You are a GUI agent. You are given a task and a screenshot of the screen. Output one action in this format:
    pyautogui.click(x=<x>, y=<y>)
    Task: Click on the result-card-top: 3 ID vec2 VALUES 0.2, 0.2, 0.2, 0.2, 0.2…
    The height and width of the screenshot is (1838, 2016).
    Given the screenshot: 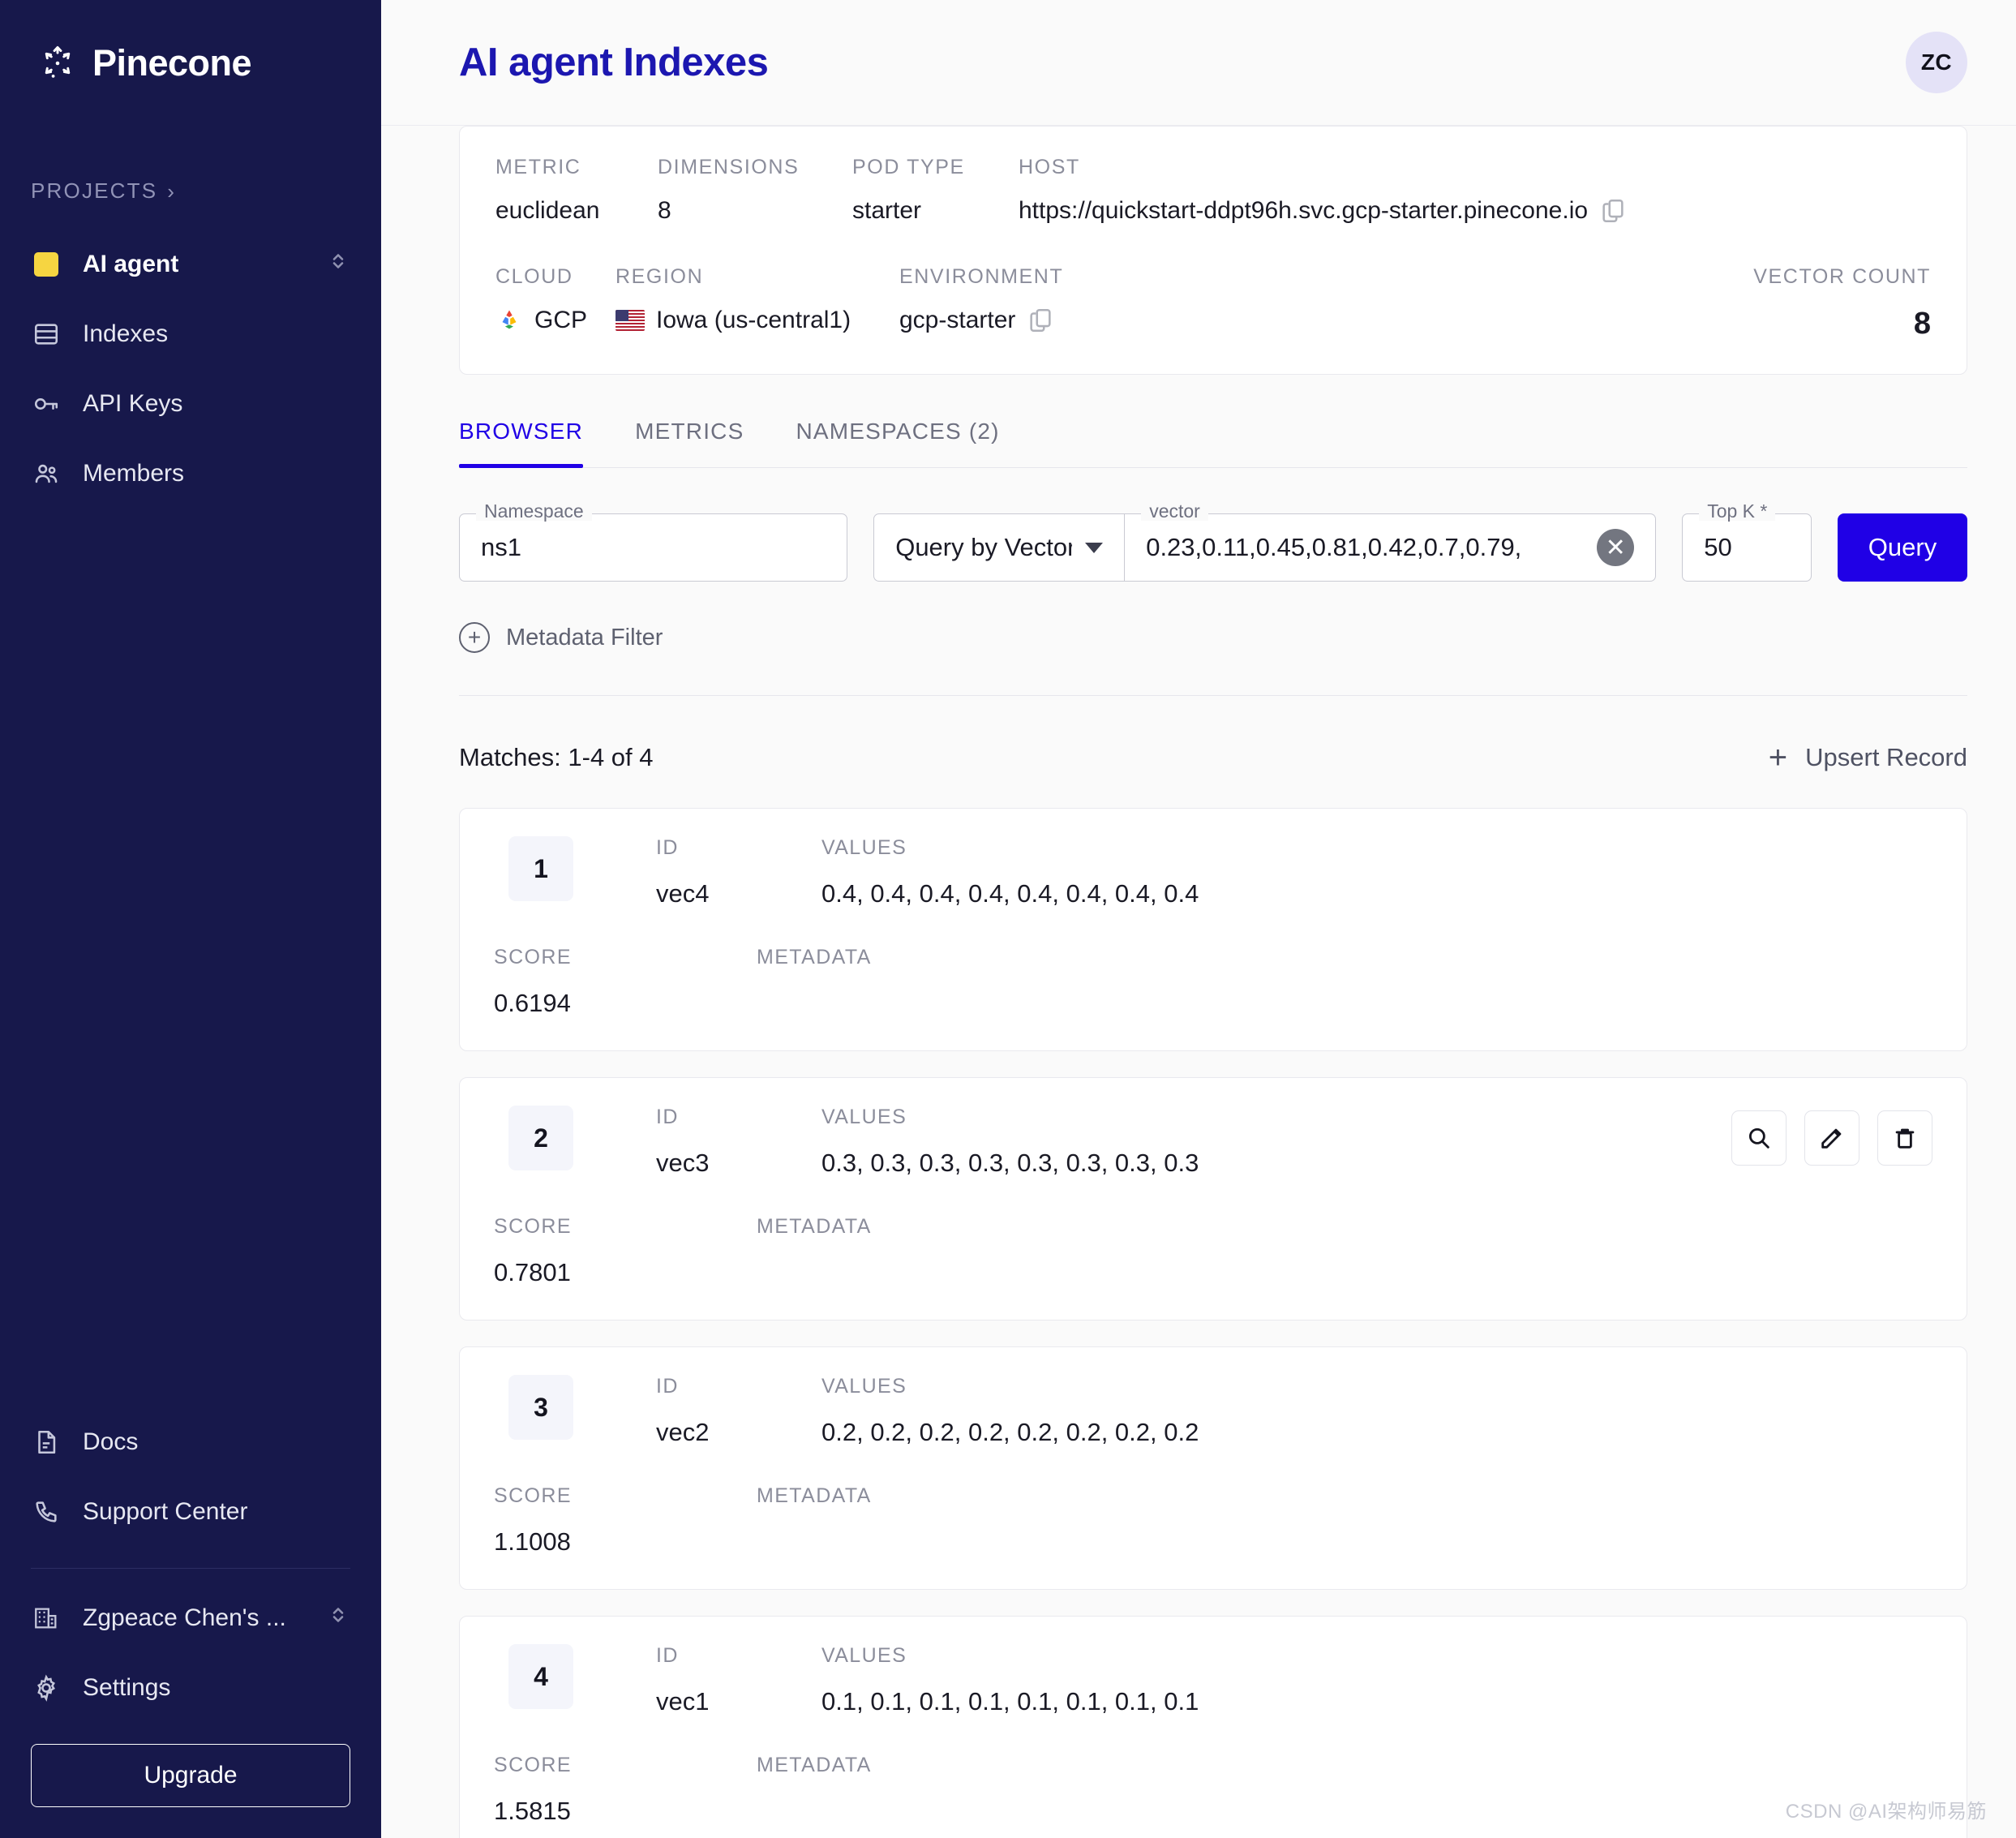 What is the action you would take?
    pyautogui.click(x=1213, y=1411)
    